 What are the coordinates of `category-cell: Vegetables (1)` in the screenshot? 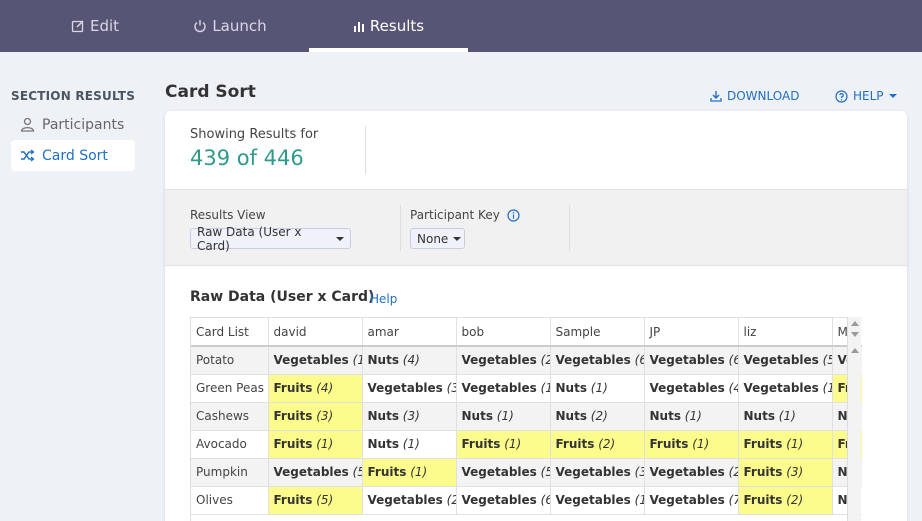 It's located at (785, 388).